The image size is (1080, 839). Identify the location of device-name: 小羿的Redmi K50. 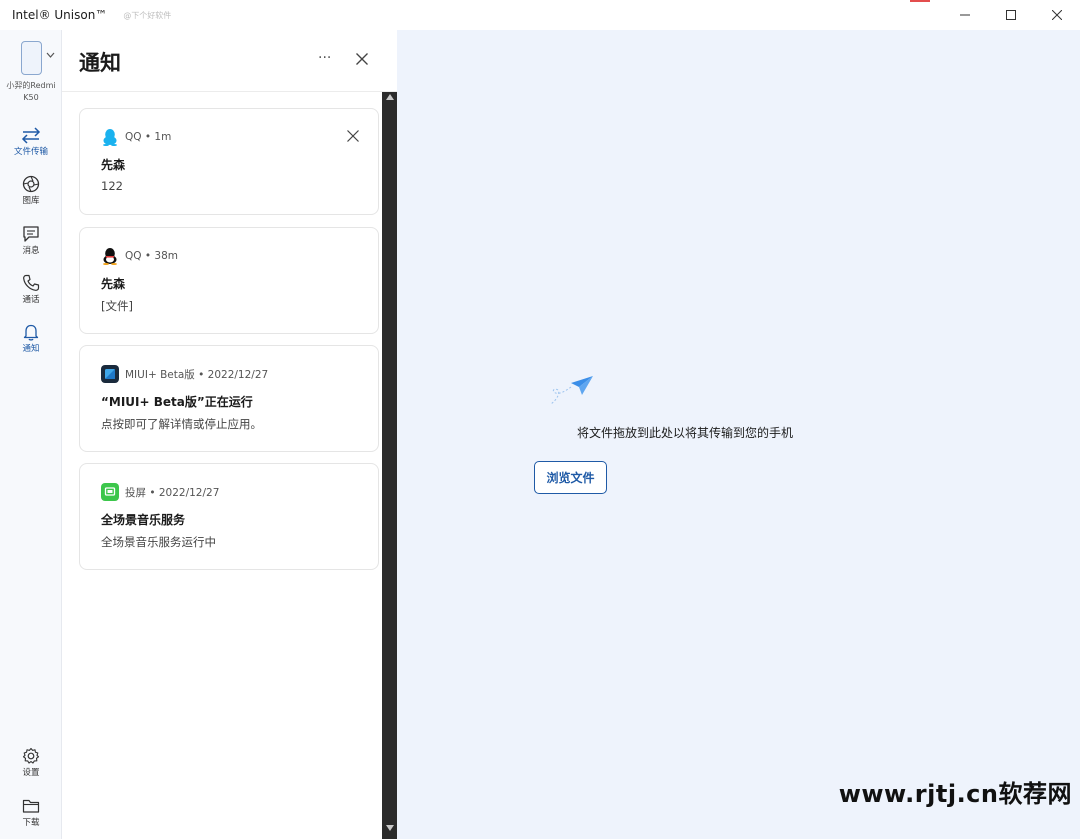
(31, 91).